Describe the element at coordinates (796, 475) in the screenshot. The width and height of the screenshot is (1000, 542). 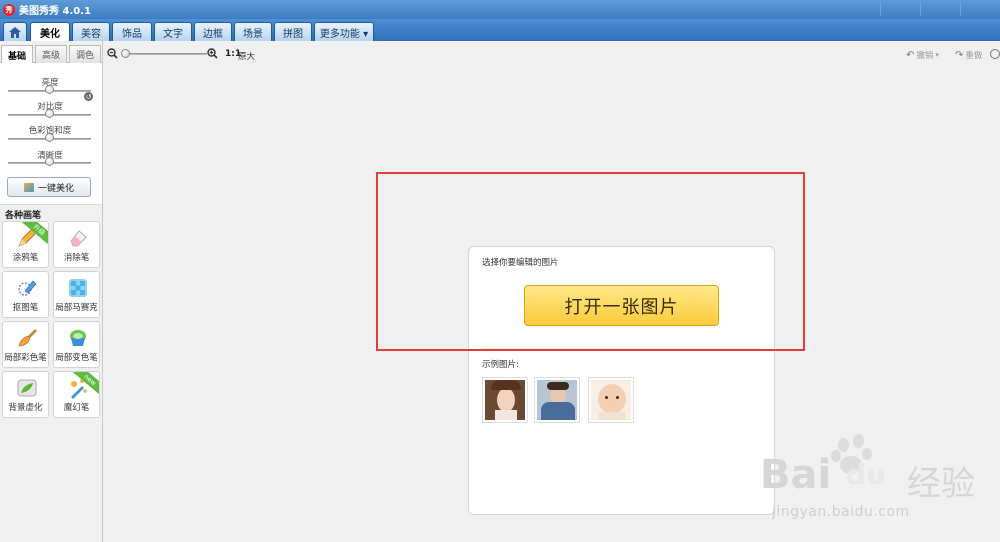
I see `watermark-brand: Bai` at that location.